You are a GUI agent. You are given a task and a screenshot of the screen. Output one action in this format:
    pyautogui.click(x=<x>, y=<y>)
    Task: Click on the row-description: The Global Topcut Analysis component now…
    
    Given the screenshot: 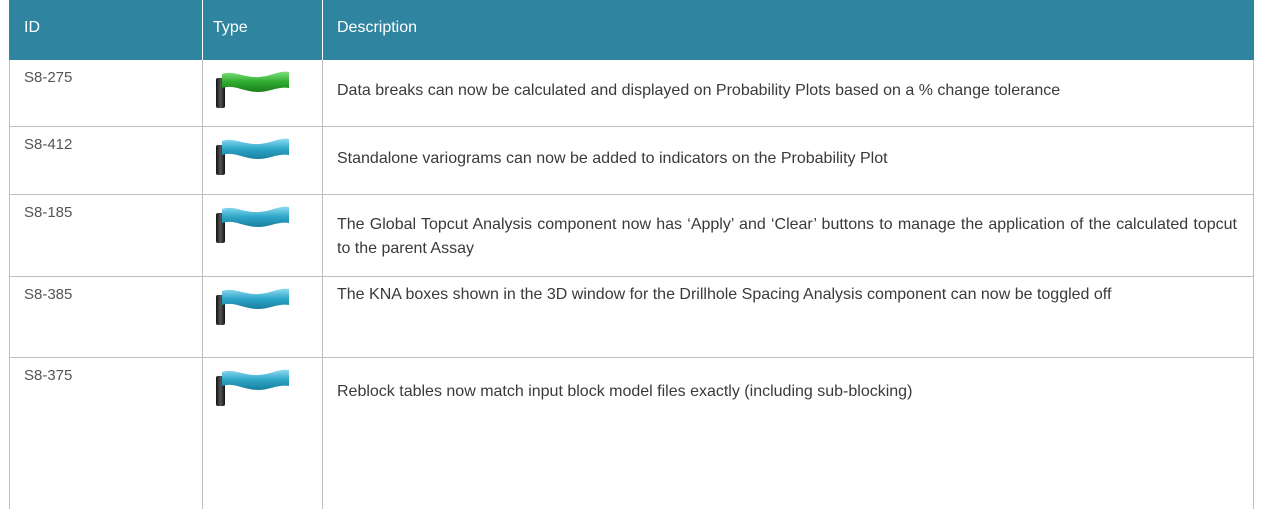 What is the action you would take?
    pyautogui.click(x=787, y=236)
    